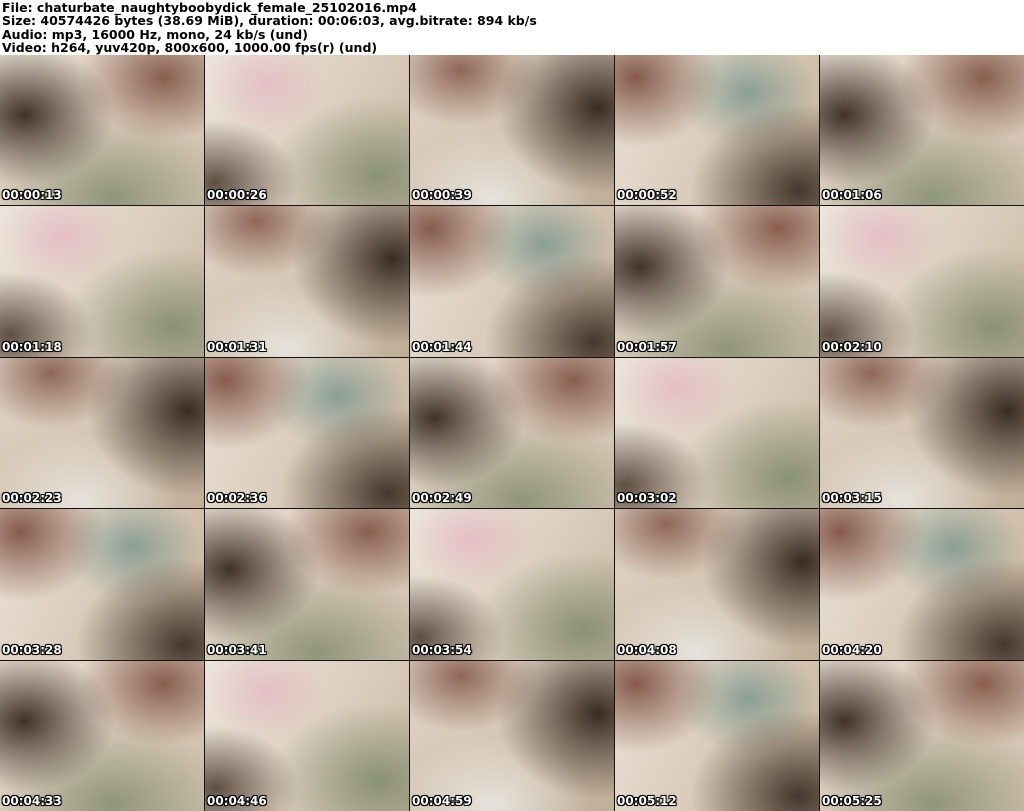 The height and width of the screenshot is (811, 1024). Describe the element at coordinates (647, 800) in the screenshot. I see `timestamp-label: 00:05:12` at that location.